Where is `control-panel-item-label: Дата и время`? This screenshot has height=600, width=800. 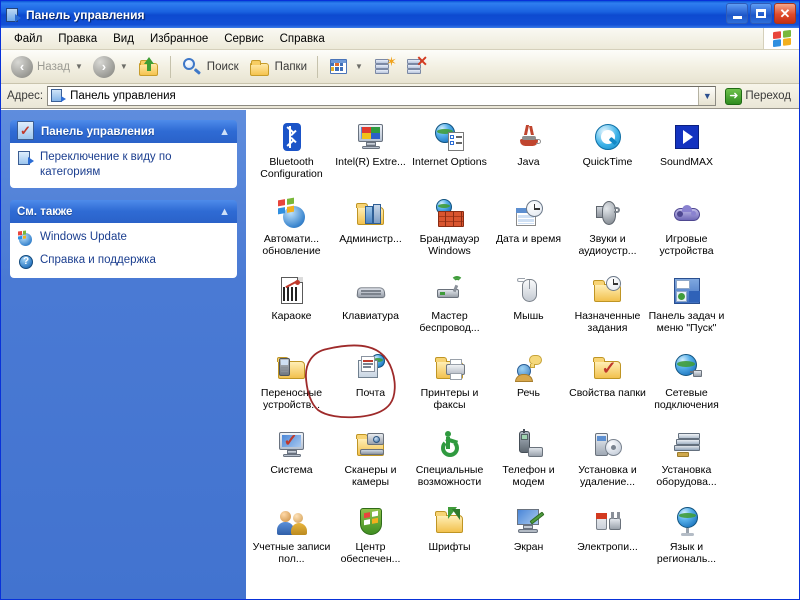 control-panel-item-label: Дата и время is located at coordinates (528, 239).